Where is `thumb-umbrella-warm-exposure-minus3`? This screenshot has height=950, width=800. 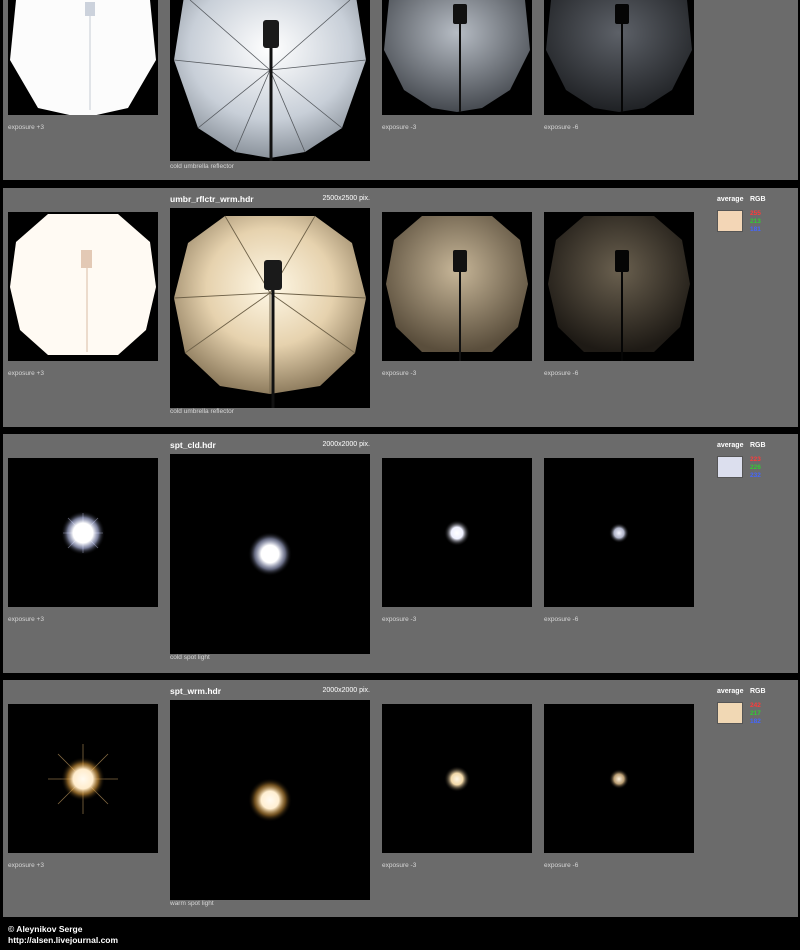 thumb-umbrella-warm-exposure-minus3 is located at coordinates (457, 286).